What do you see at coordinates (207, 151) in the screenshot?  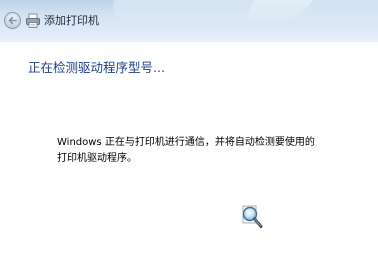 I see `status-message: Windows 正在与打印机进行通信，并将自动检测要使用的 打印机驱动程序。` at bounding box center [207, 151].